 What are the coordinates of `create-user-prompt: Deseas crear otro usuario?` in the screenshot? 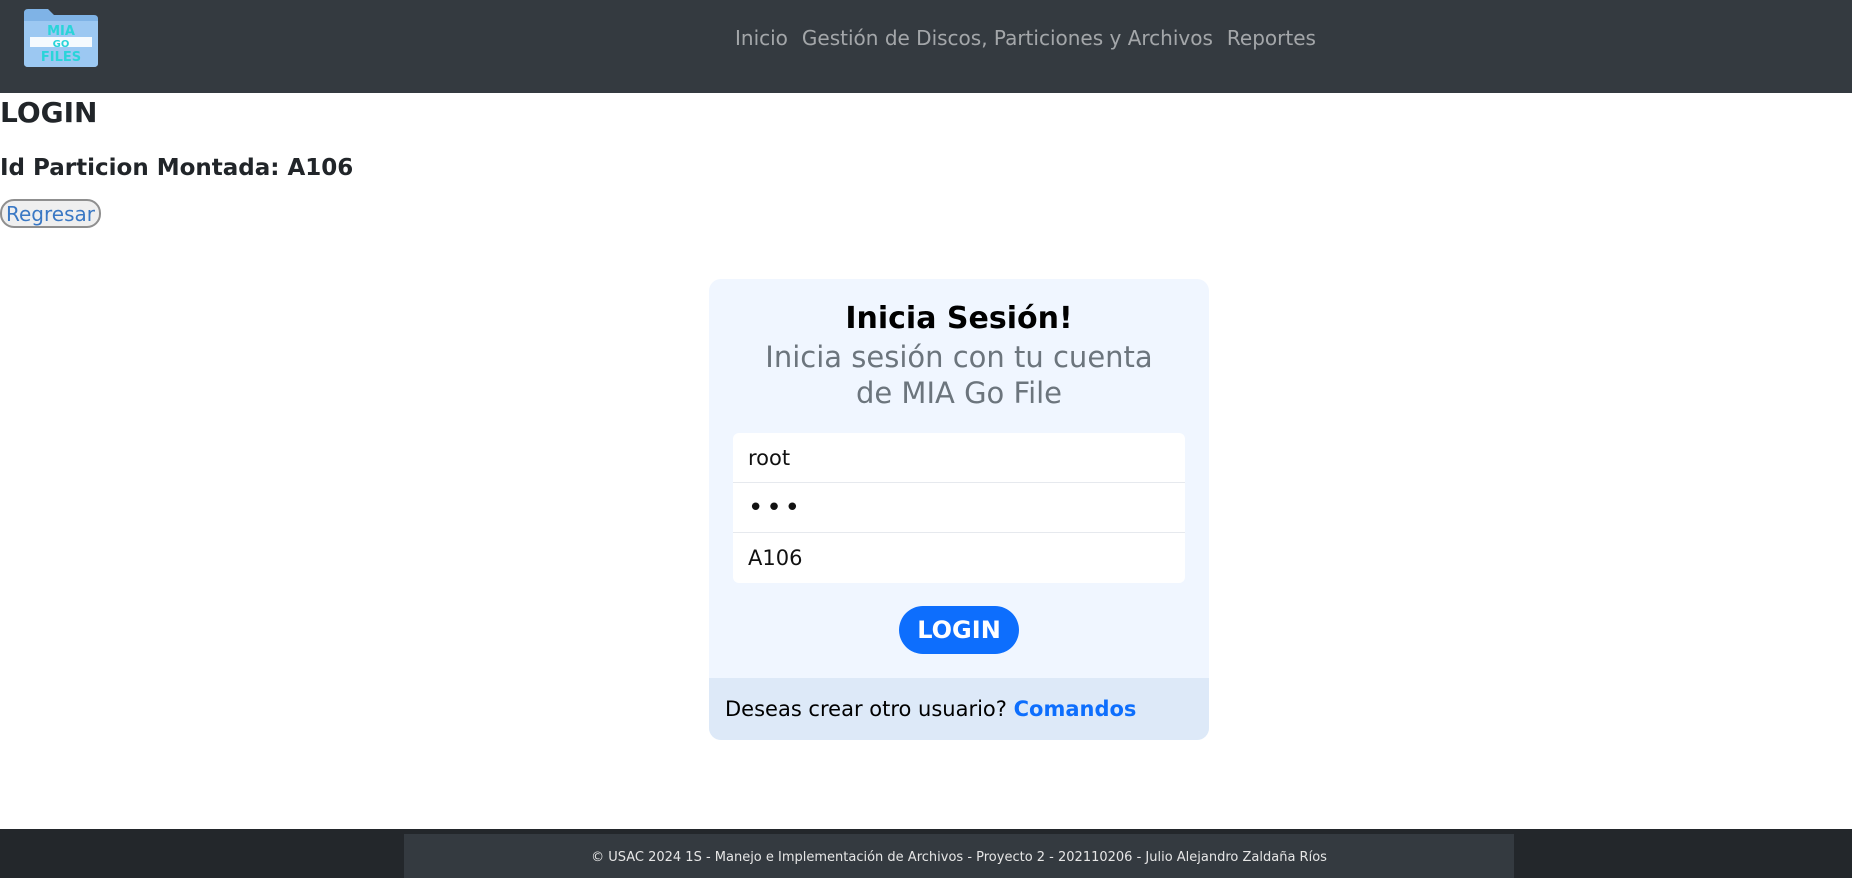 It's located at (866, 709).